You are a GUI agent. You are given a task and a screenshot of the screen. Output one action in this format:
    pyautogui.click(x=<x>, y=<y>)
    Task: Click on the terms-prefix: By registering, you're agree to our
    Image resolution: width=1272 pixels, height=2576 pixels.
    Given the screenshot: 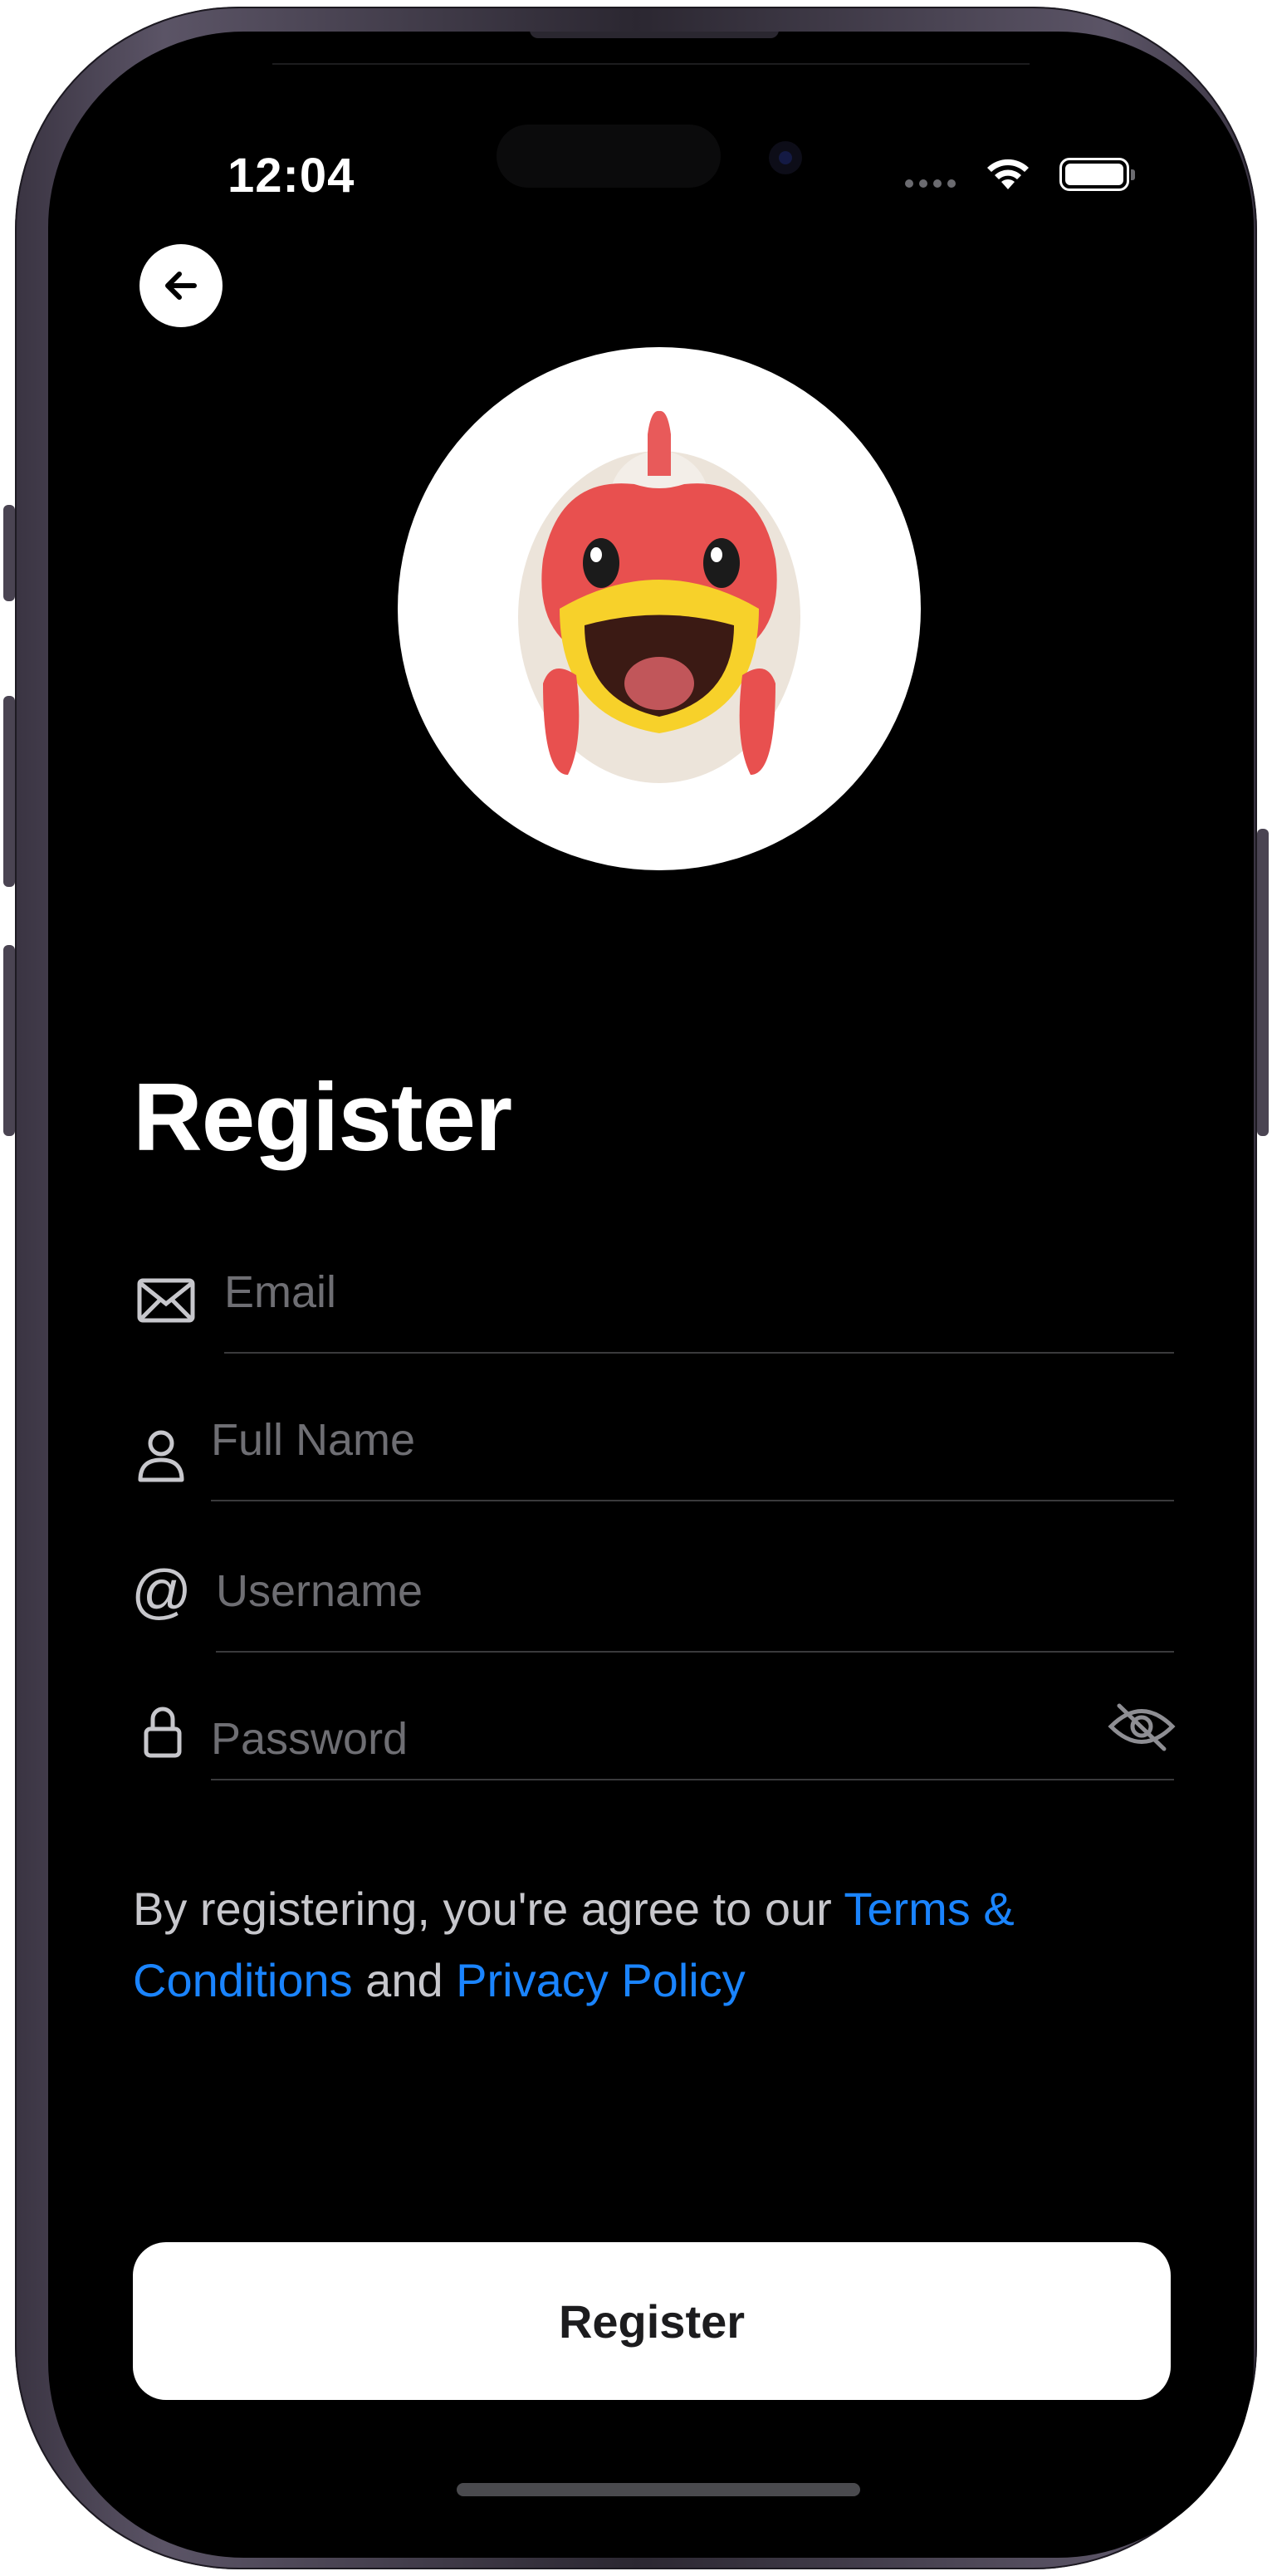 What is the action you would take?
    pyautogui.click(x=488, y=1909)
    